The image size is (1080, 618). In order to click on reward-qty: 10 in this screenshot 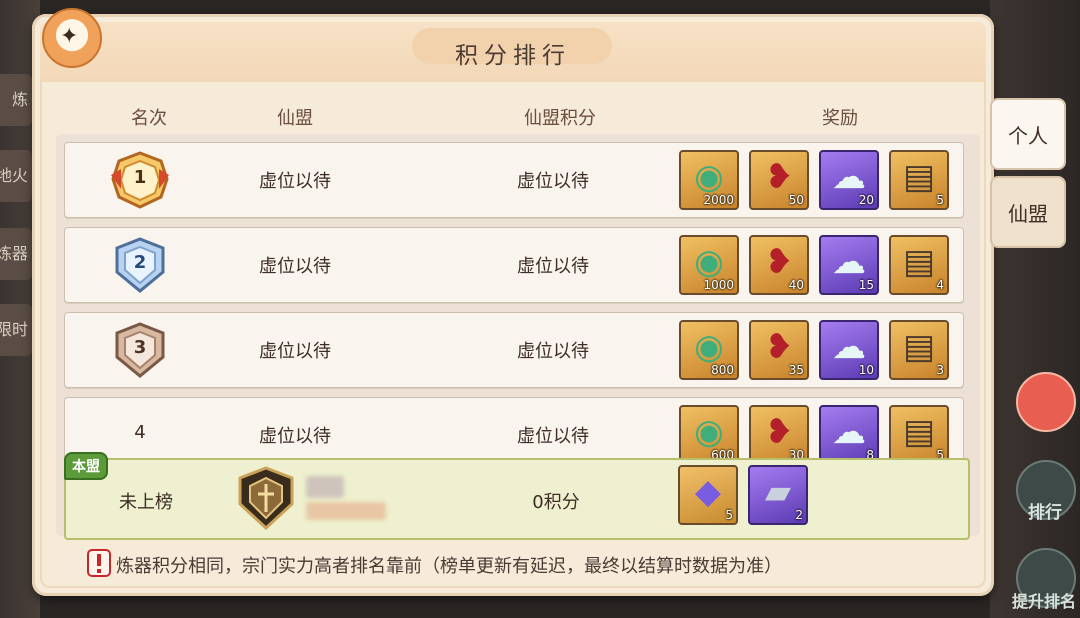, I will do `click(866, 370)`.